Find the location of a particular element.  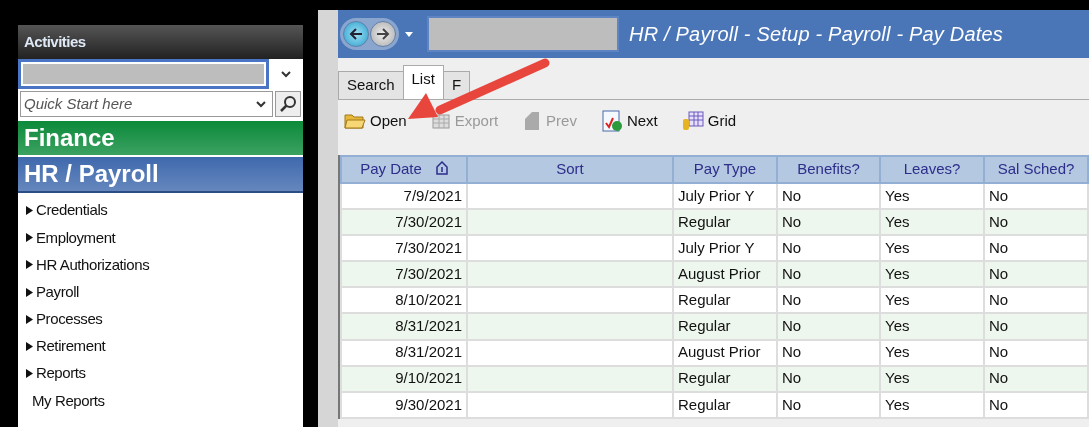

window-title: HR / Payroll - Setup - Payroll - Pay Dates is located at coordinates (816, 34).